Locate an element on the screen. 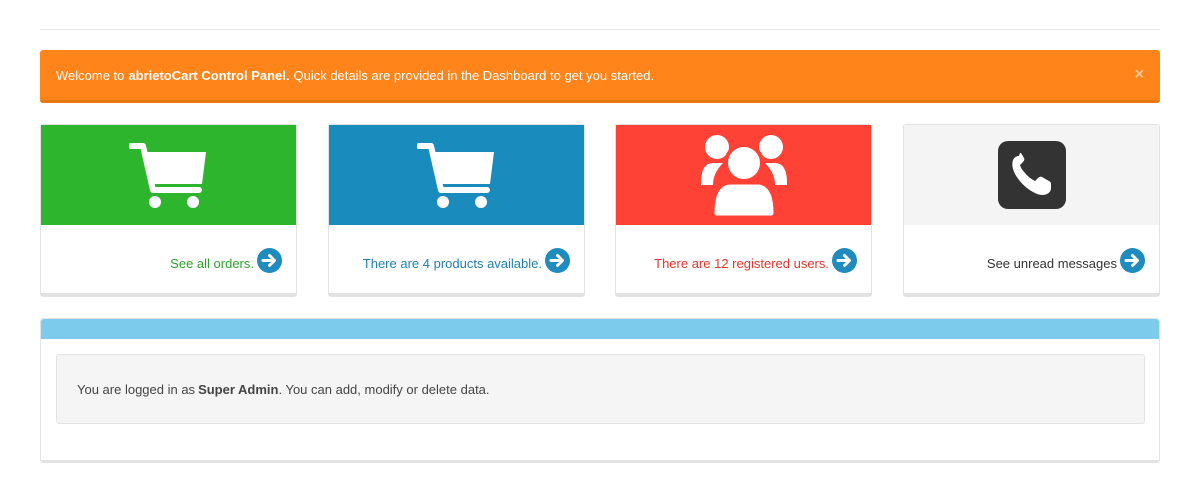 Image resolution: width=1200 pixels, height=502 pixels. login-info-suffix: . You can add, modify or delete data. is located at coordinates (384, 389).